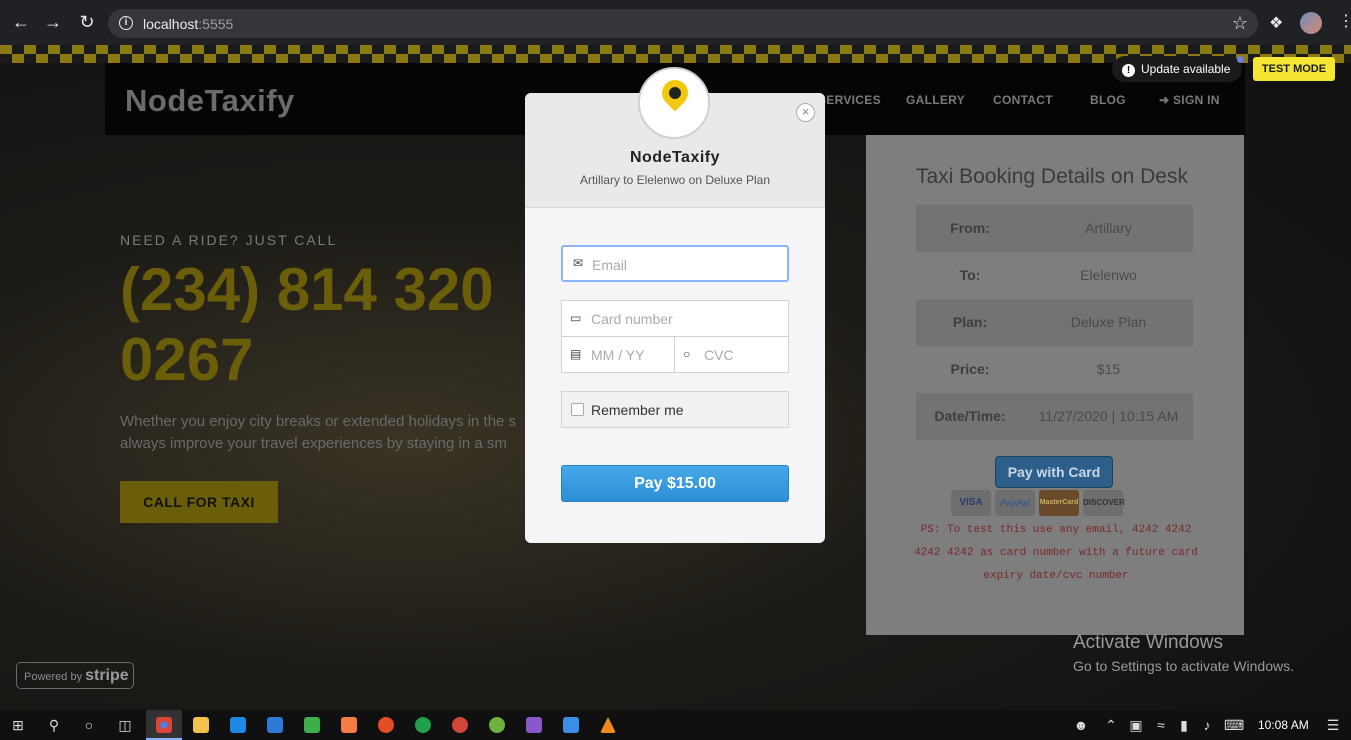 This screenshot has width=1351, height=740. What do you see at coordinates (1015, 503) in the screenshot?
I see `paypal-icon: PayPal` at bounding box center [1015, 503].